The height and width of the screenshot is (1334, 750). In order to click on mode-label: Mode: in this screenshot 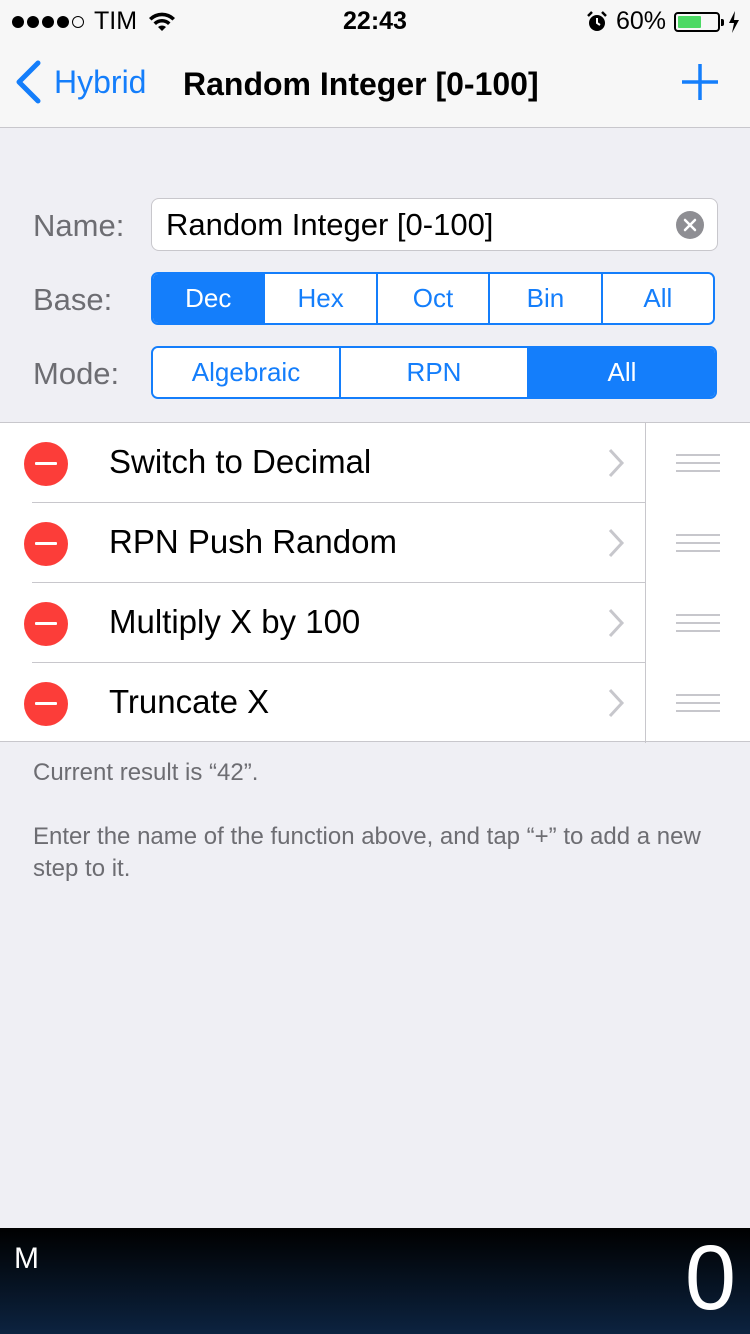, I will do `click(76, 373)`.